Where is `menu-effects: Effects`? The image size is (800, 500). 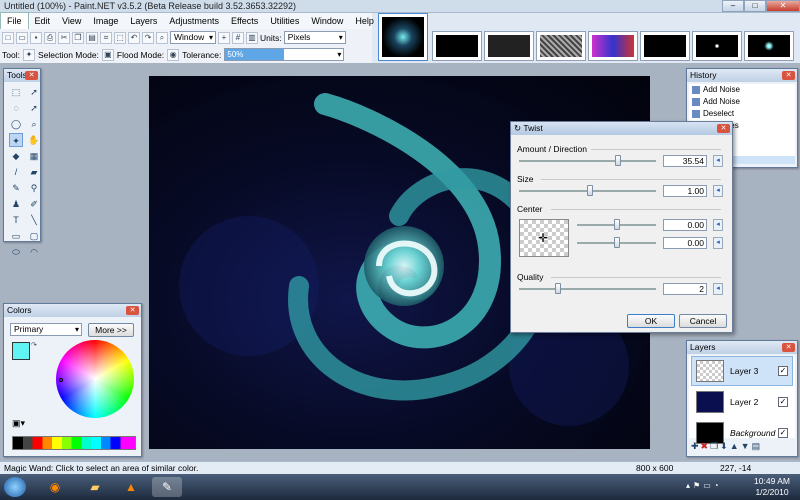 menu-effects: Effects is located at coordinates (244, 21).